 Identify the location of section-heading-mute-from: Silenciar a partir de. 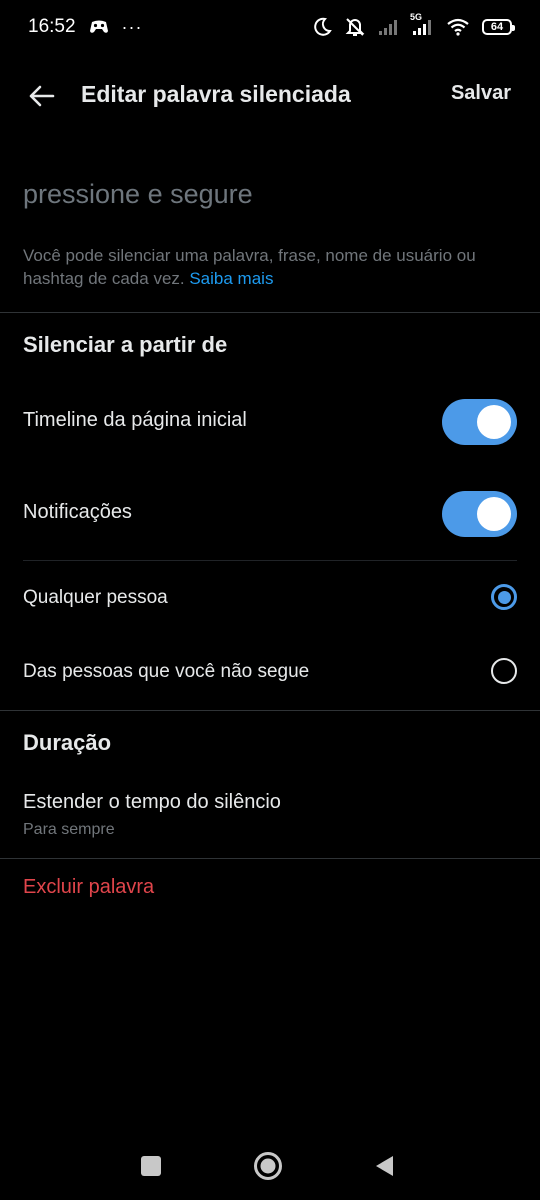
(125, 344).